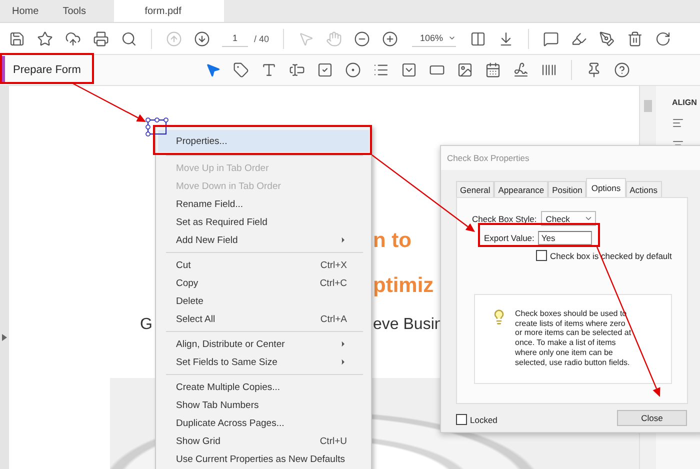 The width and height of the screenshot is (700, 469). Describe the element at coordinates (409, 70) in the screenshot. I see `dropdown-icon` at that location.